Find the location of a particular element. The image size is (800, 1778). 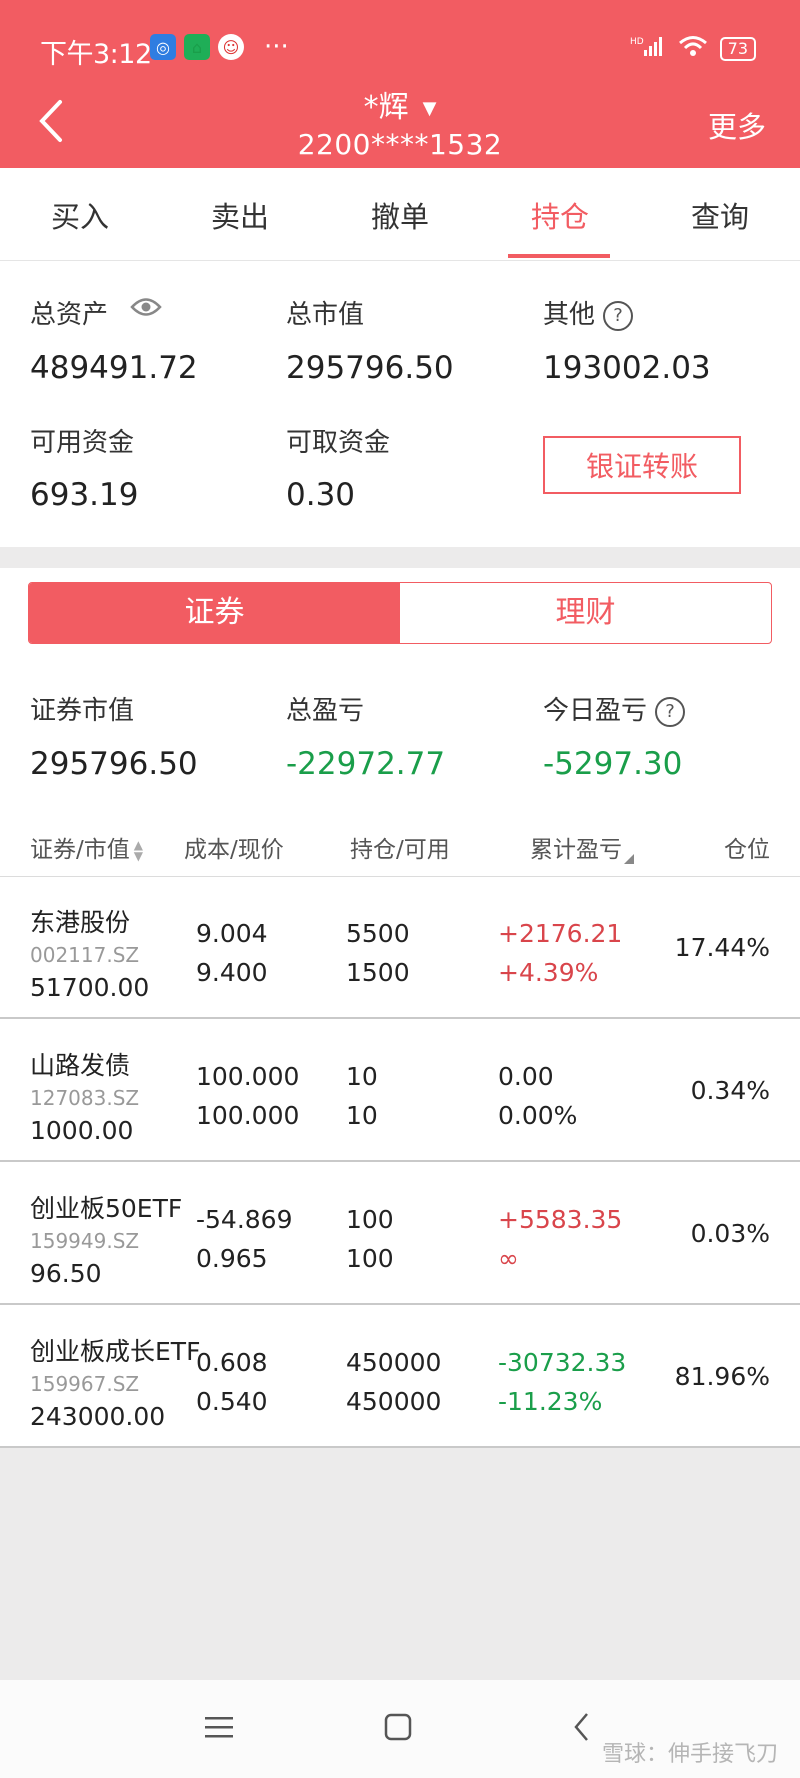

asset-type-switch: 证券 理财 is located at coordinates (400, 613).